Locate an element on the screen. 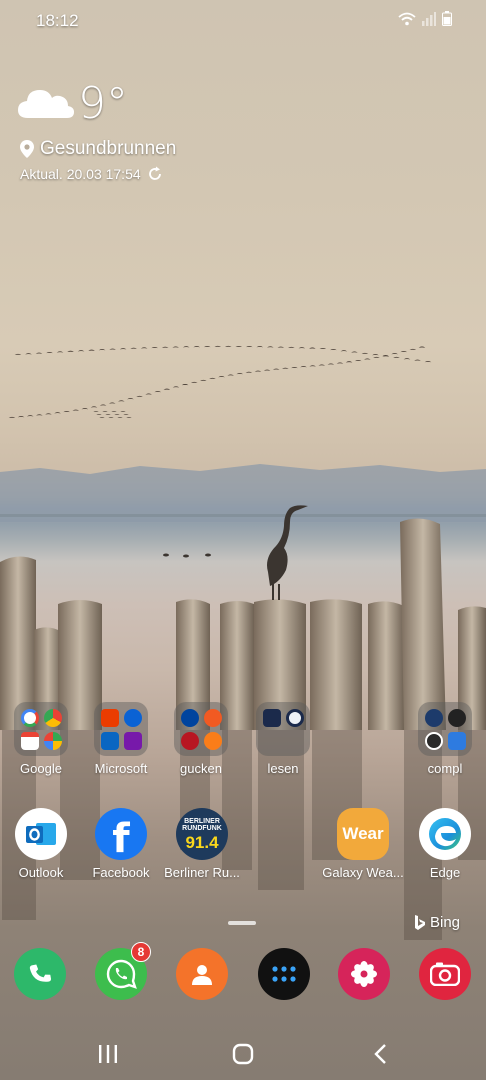  bing-watermark: Bing is located at coordinates (437, 922).